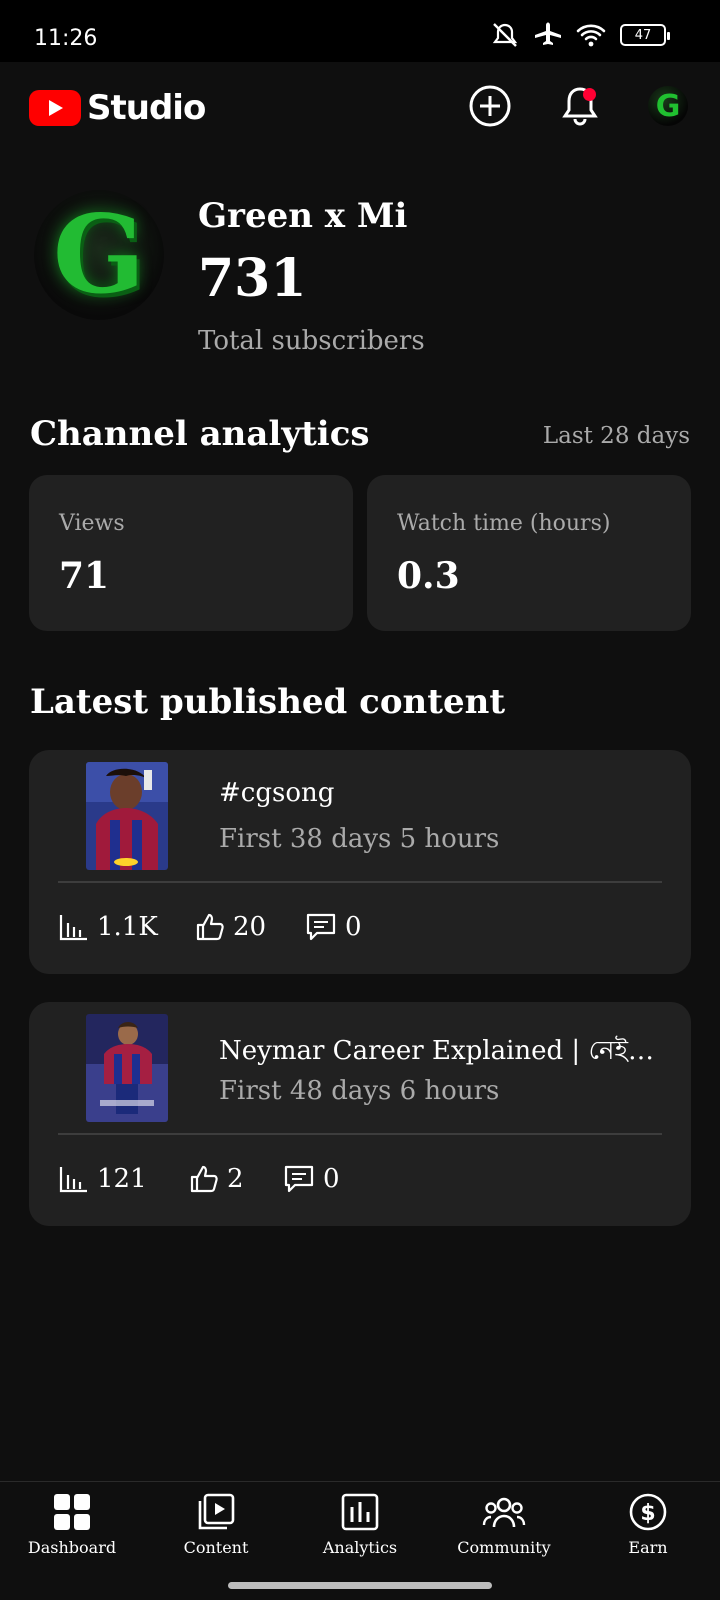 This screenshot has width=720, height=1600. Describe the element at coordinates (55, 108) in the screenshot. I see `youtube-play-icon` at that location.